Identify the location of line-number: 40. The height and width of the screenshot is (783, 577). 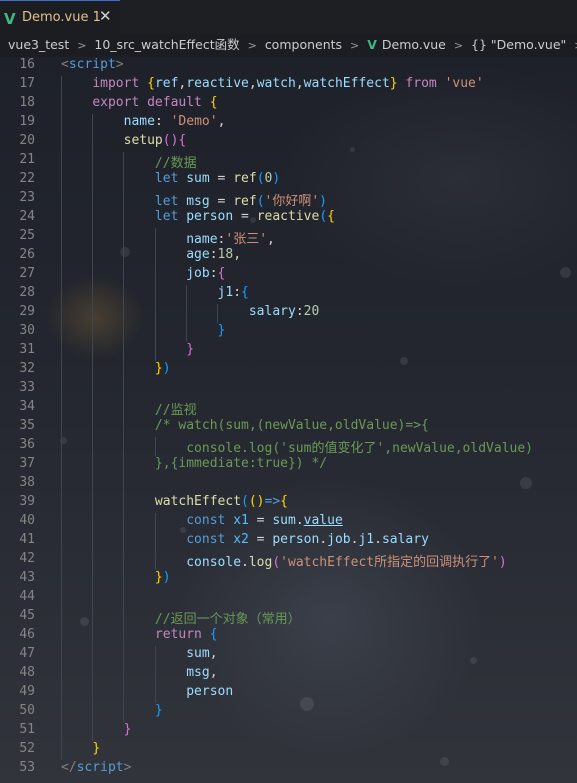
(27, 520).